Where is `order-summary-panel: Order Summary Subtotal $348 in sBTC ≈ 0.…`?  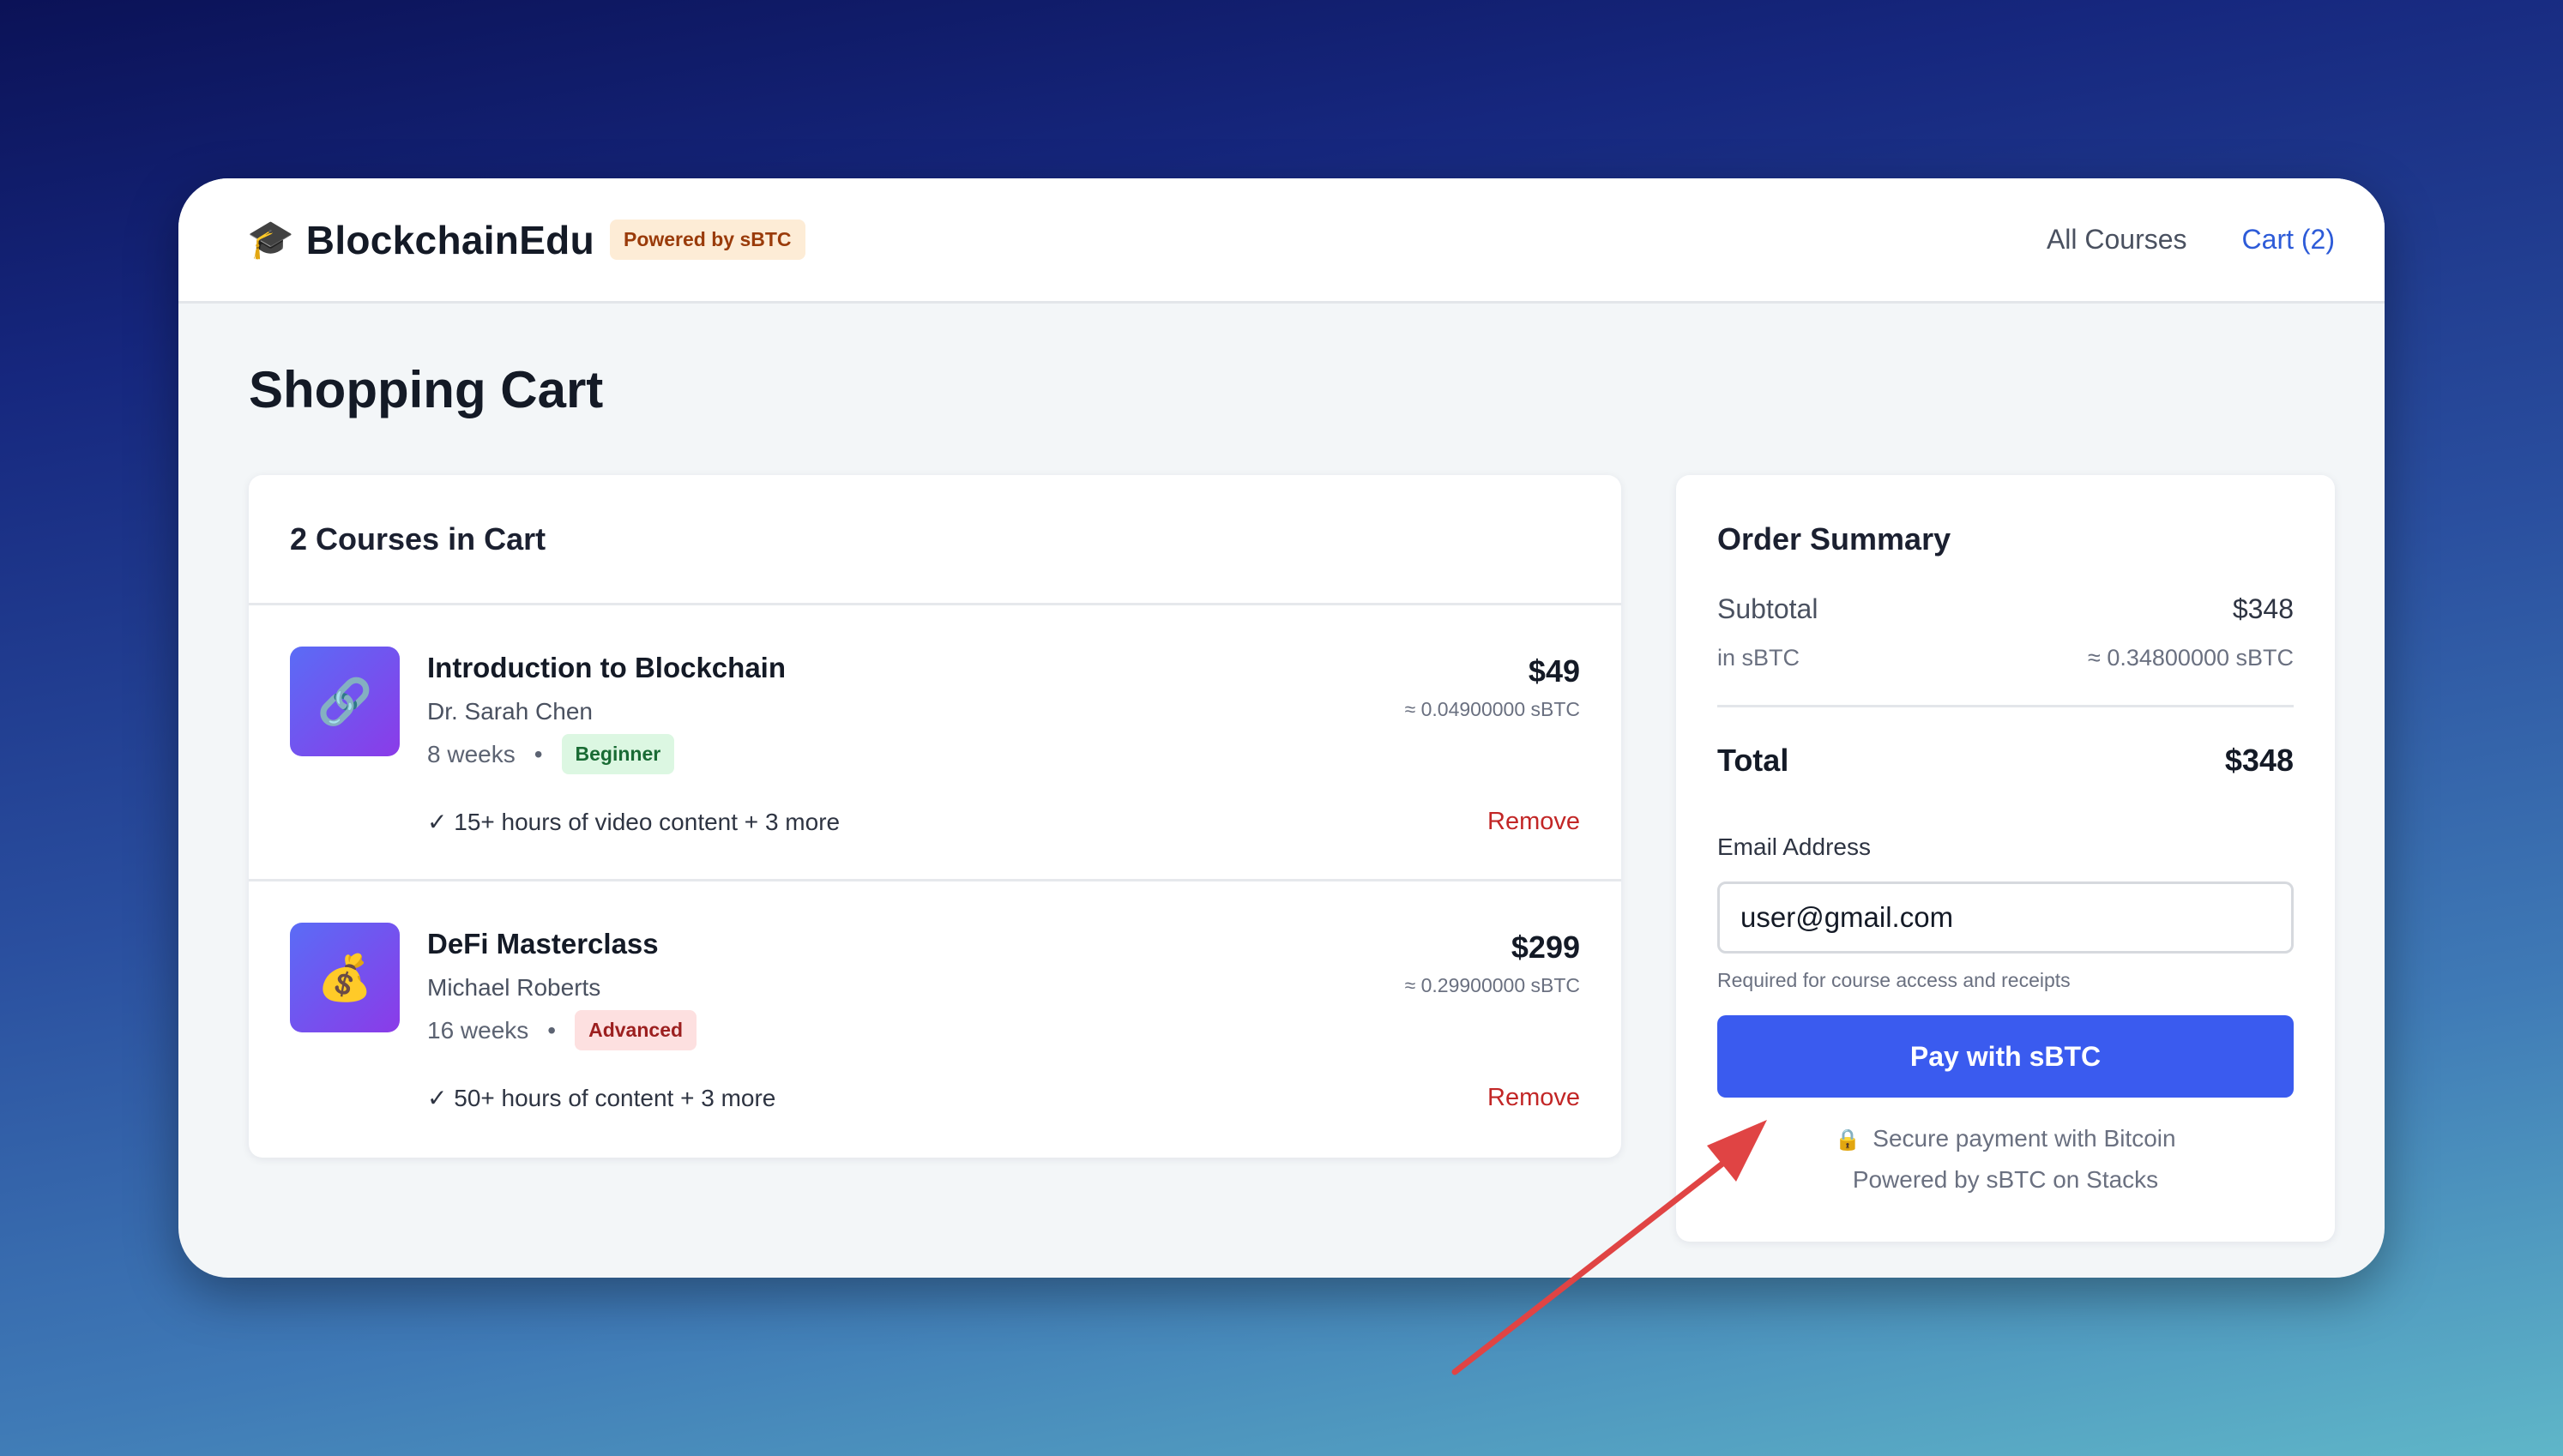 order-summary-panel: Order Summary Subtotal $348 in sBTC ≈ 0.… is located at coordinates (2005, 858).